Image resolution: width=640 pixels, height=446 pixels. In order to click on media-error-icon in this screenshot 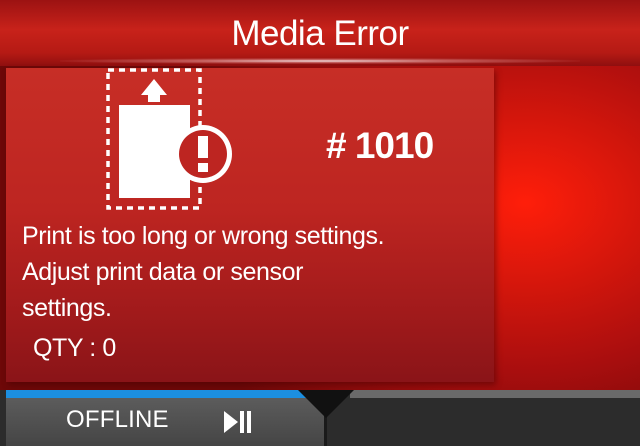, I will do `click(169, 139)`.